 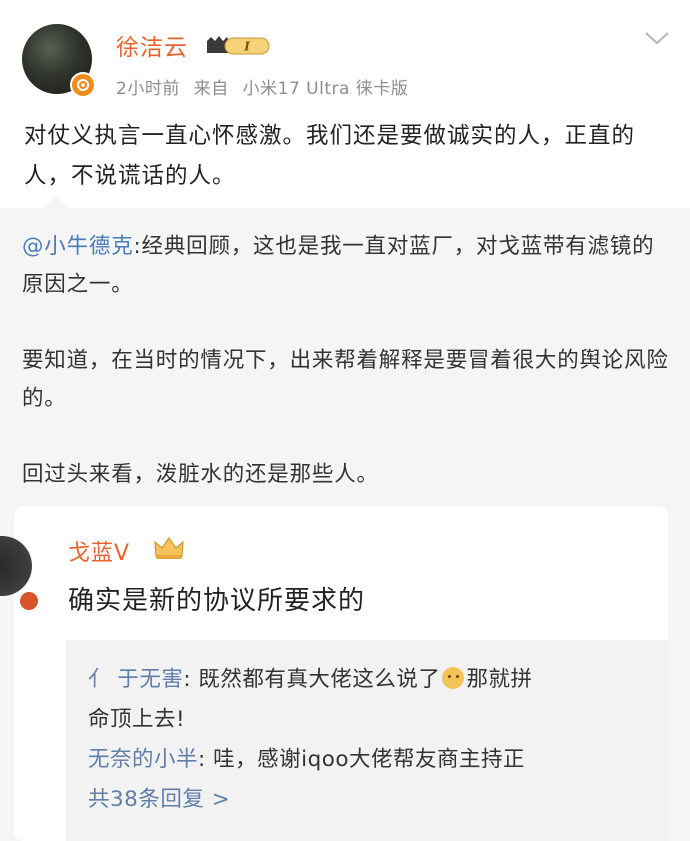 What do you see at coordinates (362, 759) in the screenshot?
I see `reply-text: : 哇，感谢iqoo大佬帮友商主持正` at bounding box center [362, 759].